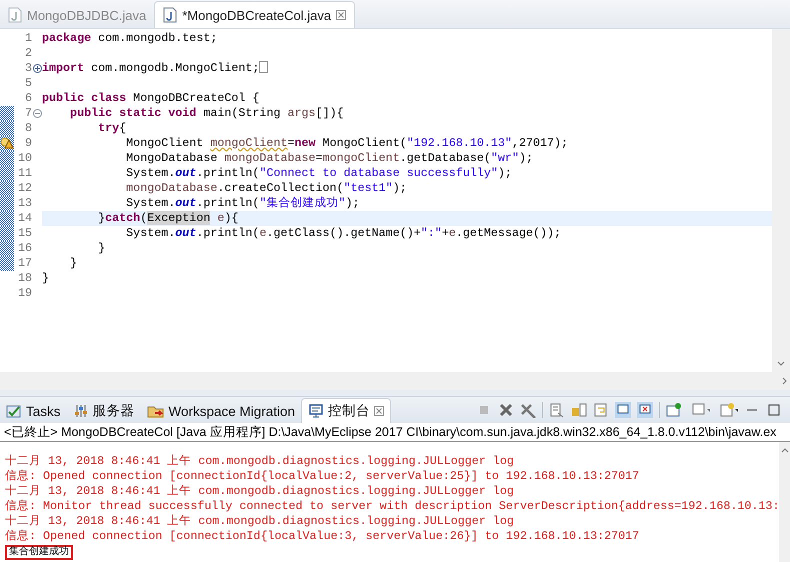 The height and width of the screenshot is (562, 790). What do you see at coordinates (263, 67) in the screenshot?
I see `folded-code-icon` at bounding box center [263, 67].